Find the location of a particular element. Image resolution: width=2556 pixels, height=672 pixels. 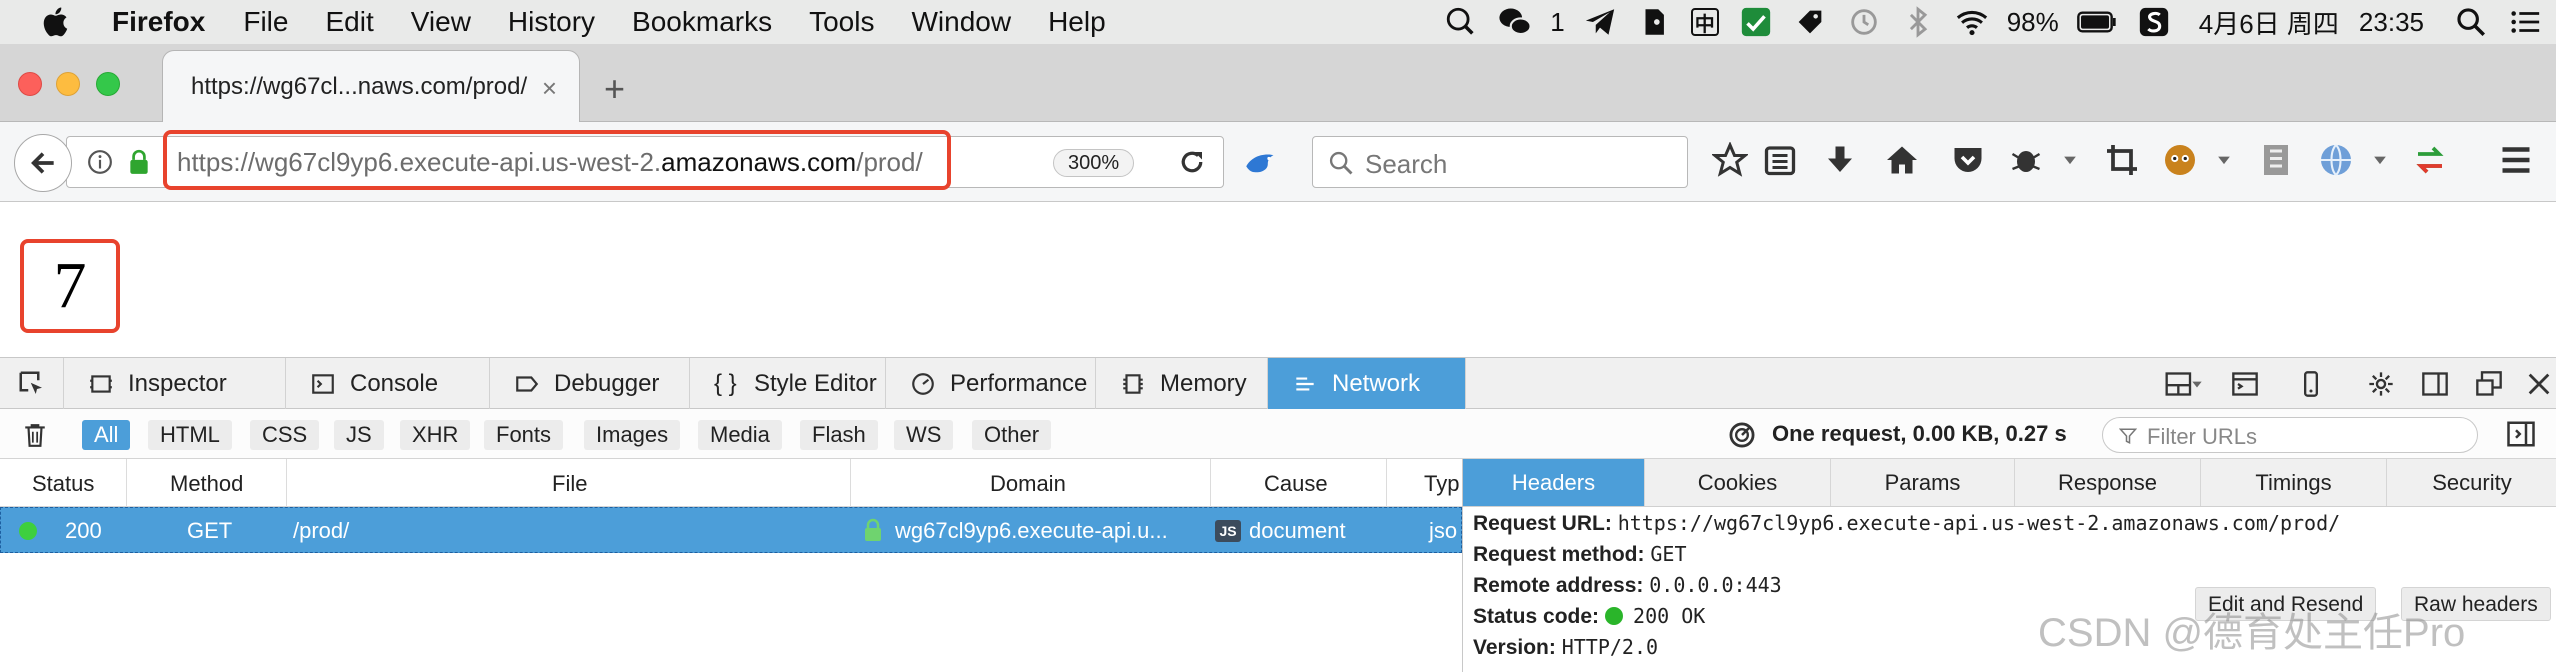

split-console-icon is located at coordinates (2245, 384).